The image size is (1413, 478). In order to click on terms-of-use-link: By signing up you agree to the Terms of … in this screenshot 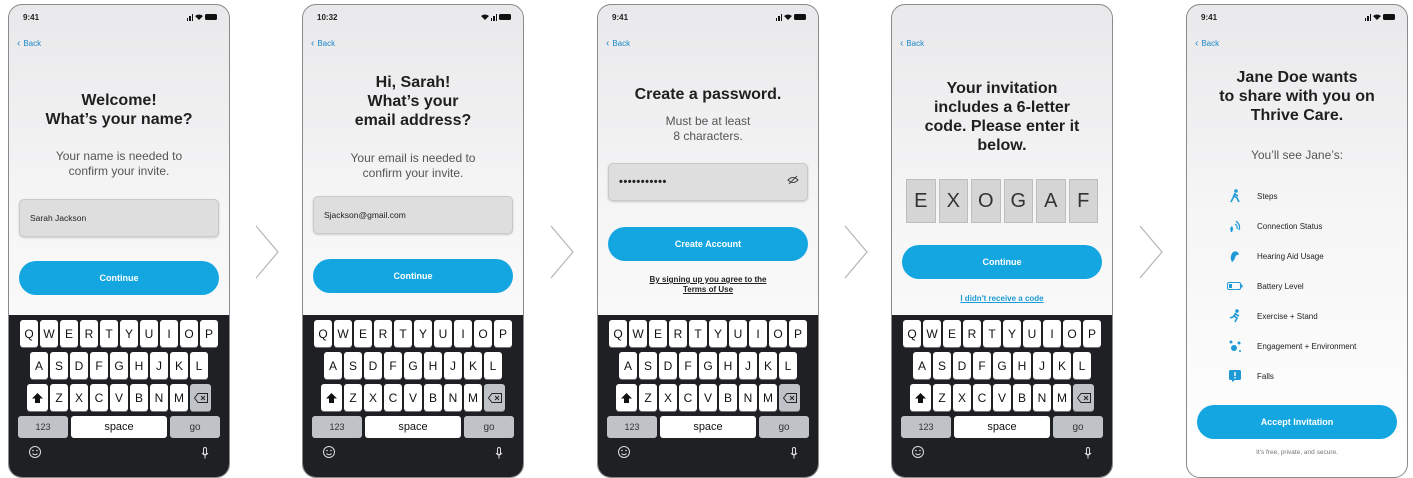, I will do `click(708, 285)`.